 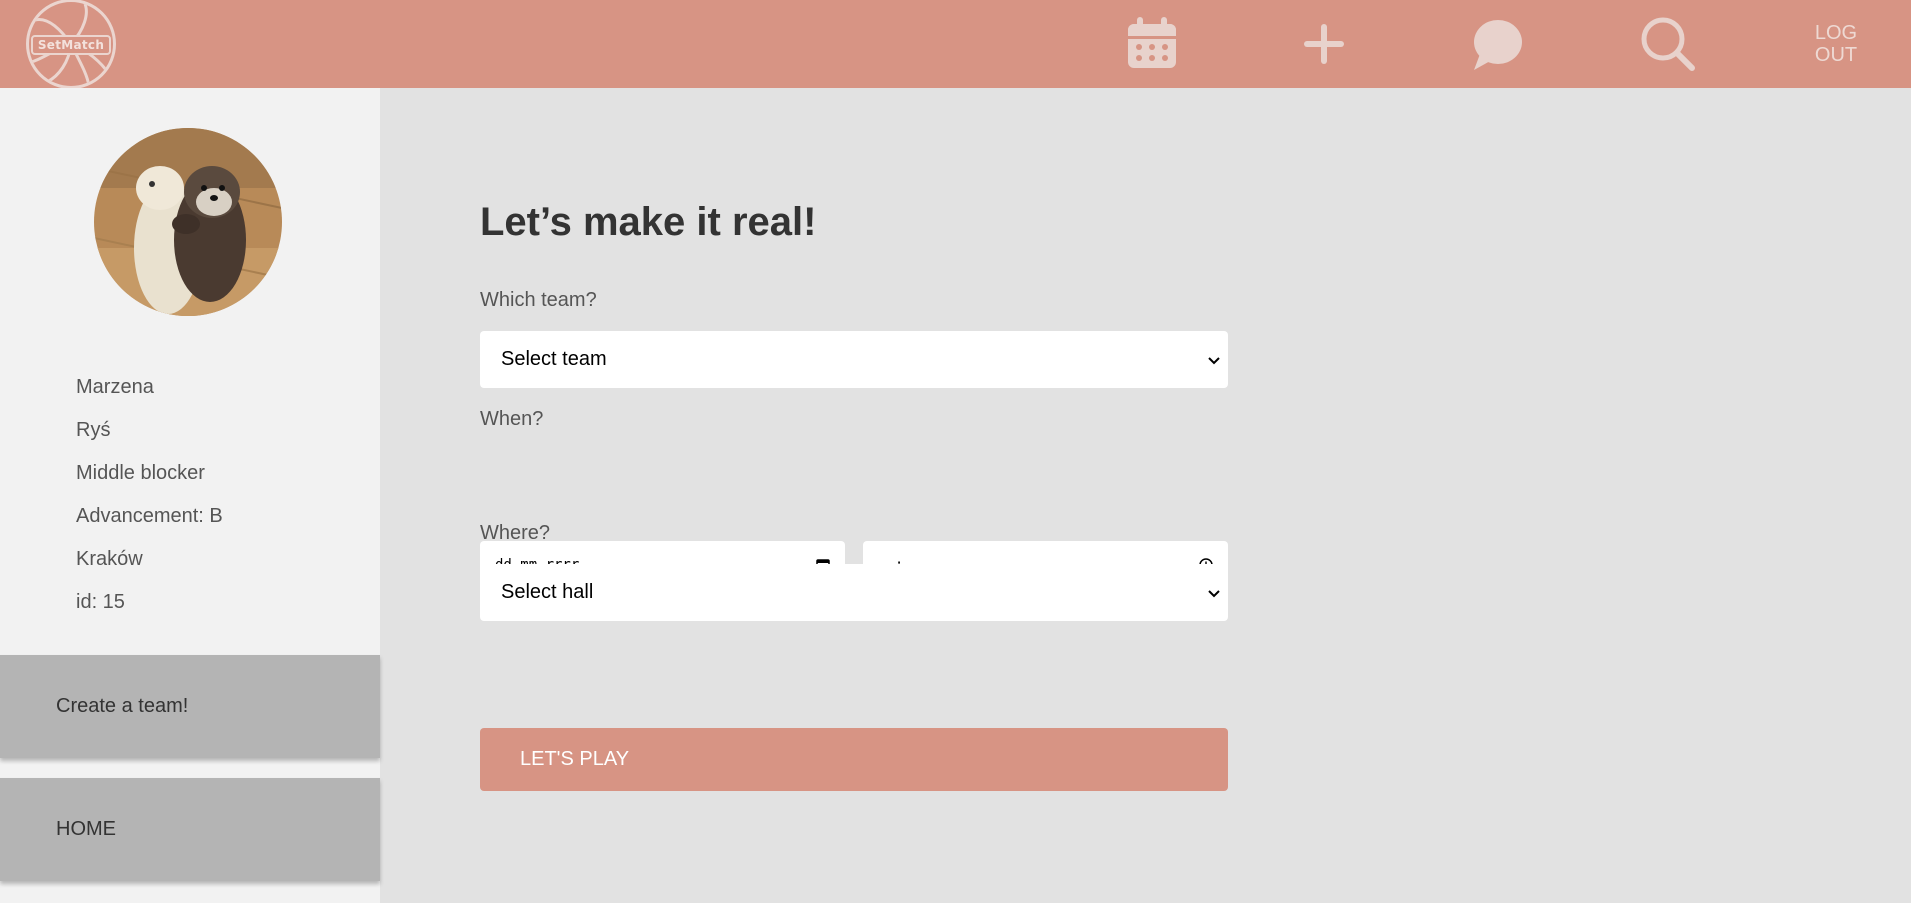 I want to click on logout-button: LOG OUT, so click(x=1836, y=44).